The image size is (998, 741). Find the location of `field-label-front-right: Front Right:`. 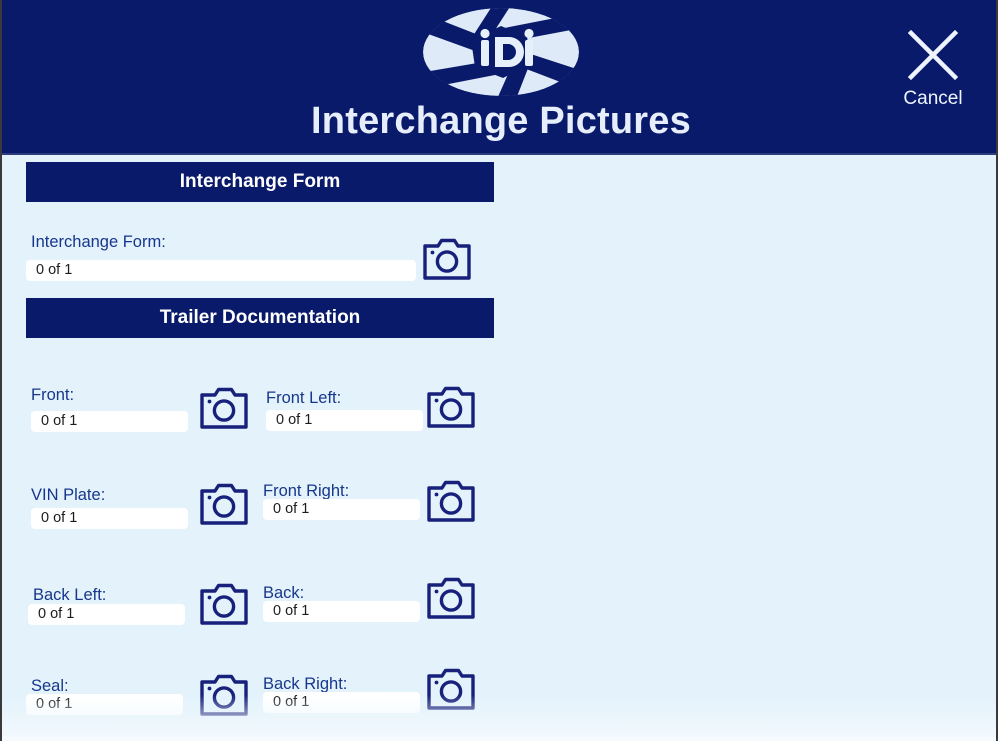

field-label-front-right: Front Right: is located at coordinates (306, 491).